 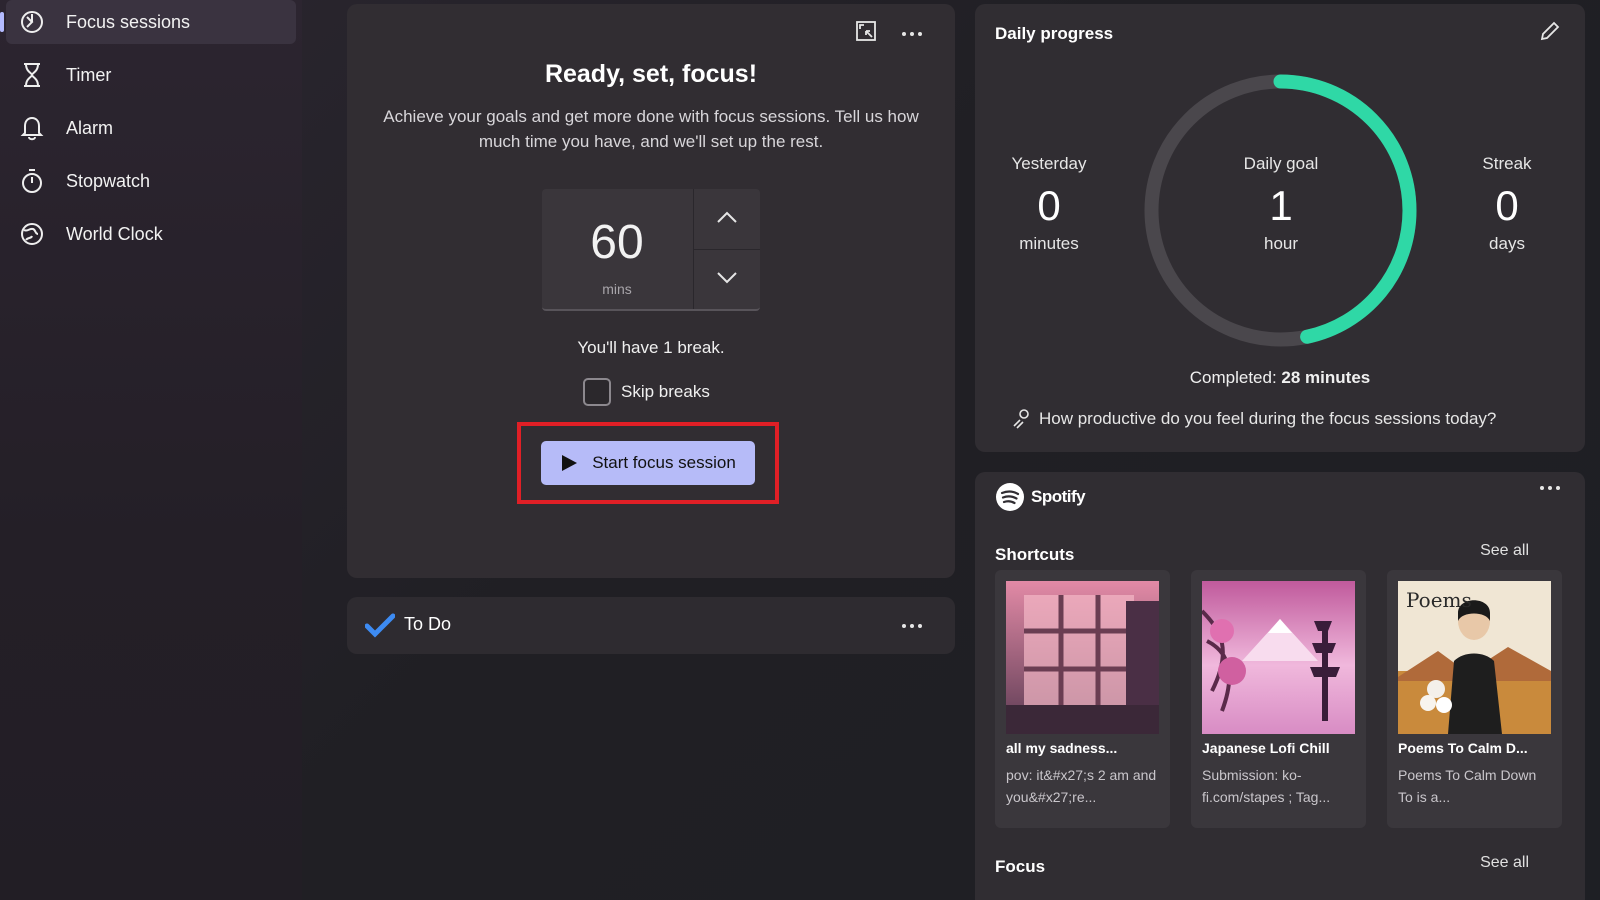 What do you see at coordinates (1507, 243) in the screenshot?
I see `streak-unit: days` at bounding box center [1507, 243].